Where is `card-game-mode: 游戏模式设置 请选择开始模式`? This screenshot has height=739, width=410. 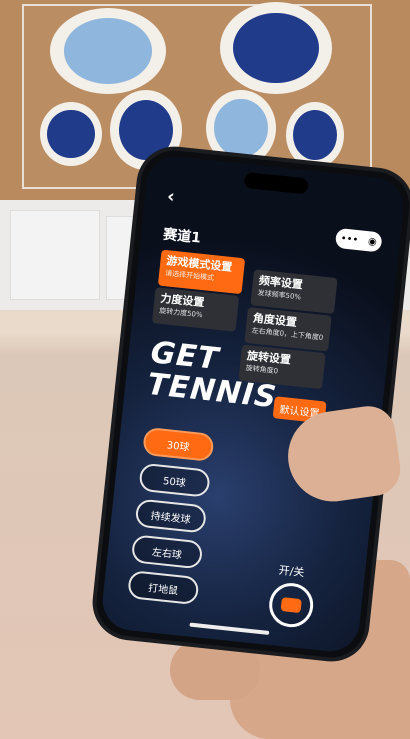
card-game-mode: 游戏模式设置 请选择开始模式 is located at coordinates (201, 272).